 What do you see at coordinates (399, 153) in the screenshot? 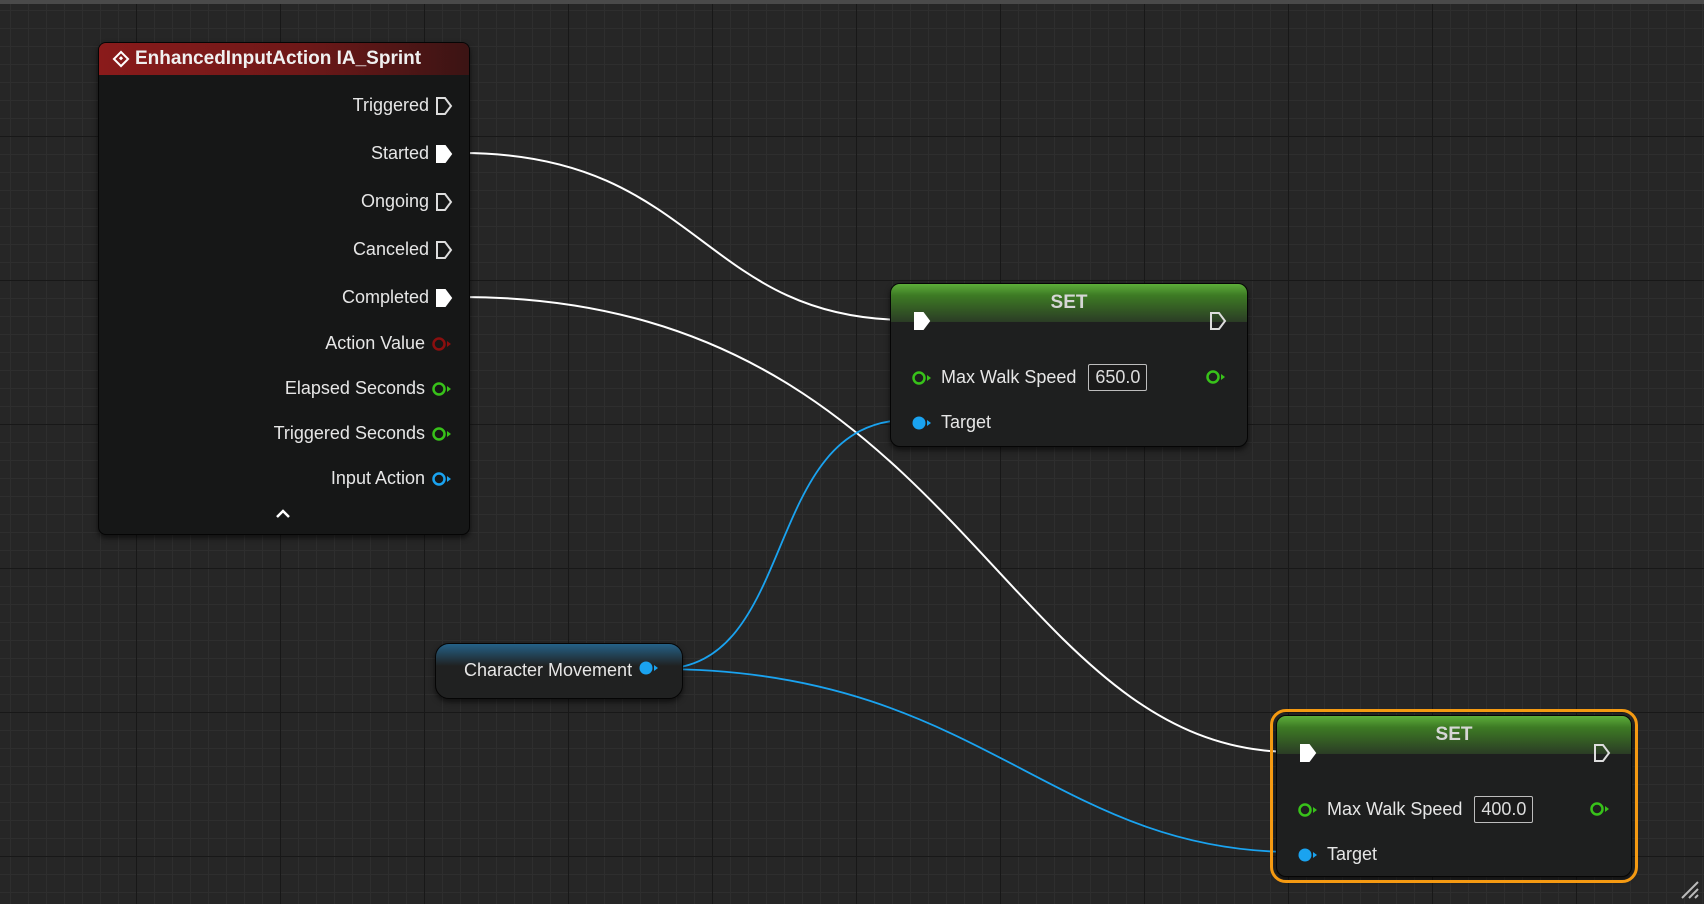
I see `pin-label: Started` at bounding box center [399, 153].